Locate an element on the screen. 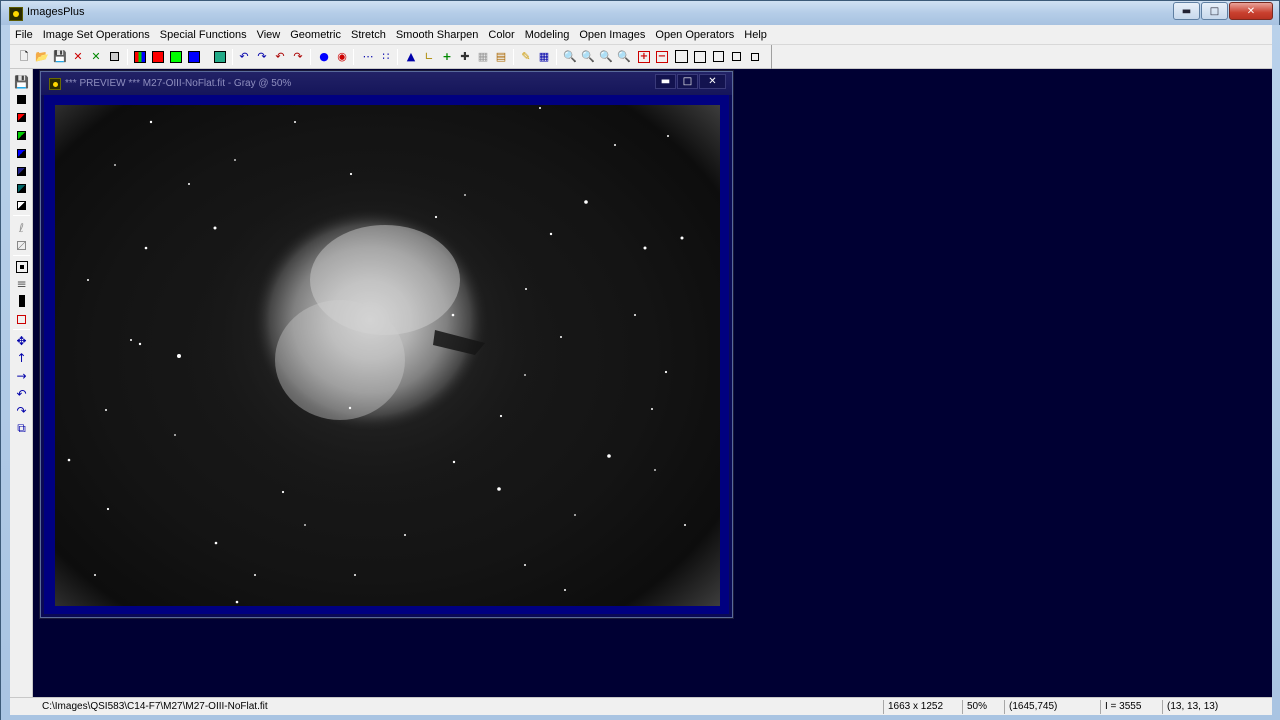 The width and height of the screenshot is (1280, 720). save-icon: 💾 is located at coordinates (60, 56).